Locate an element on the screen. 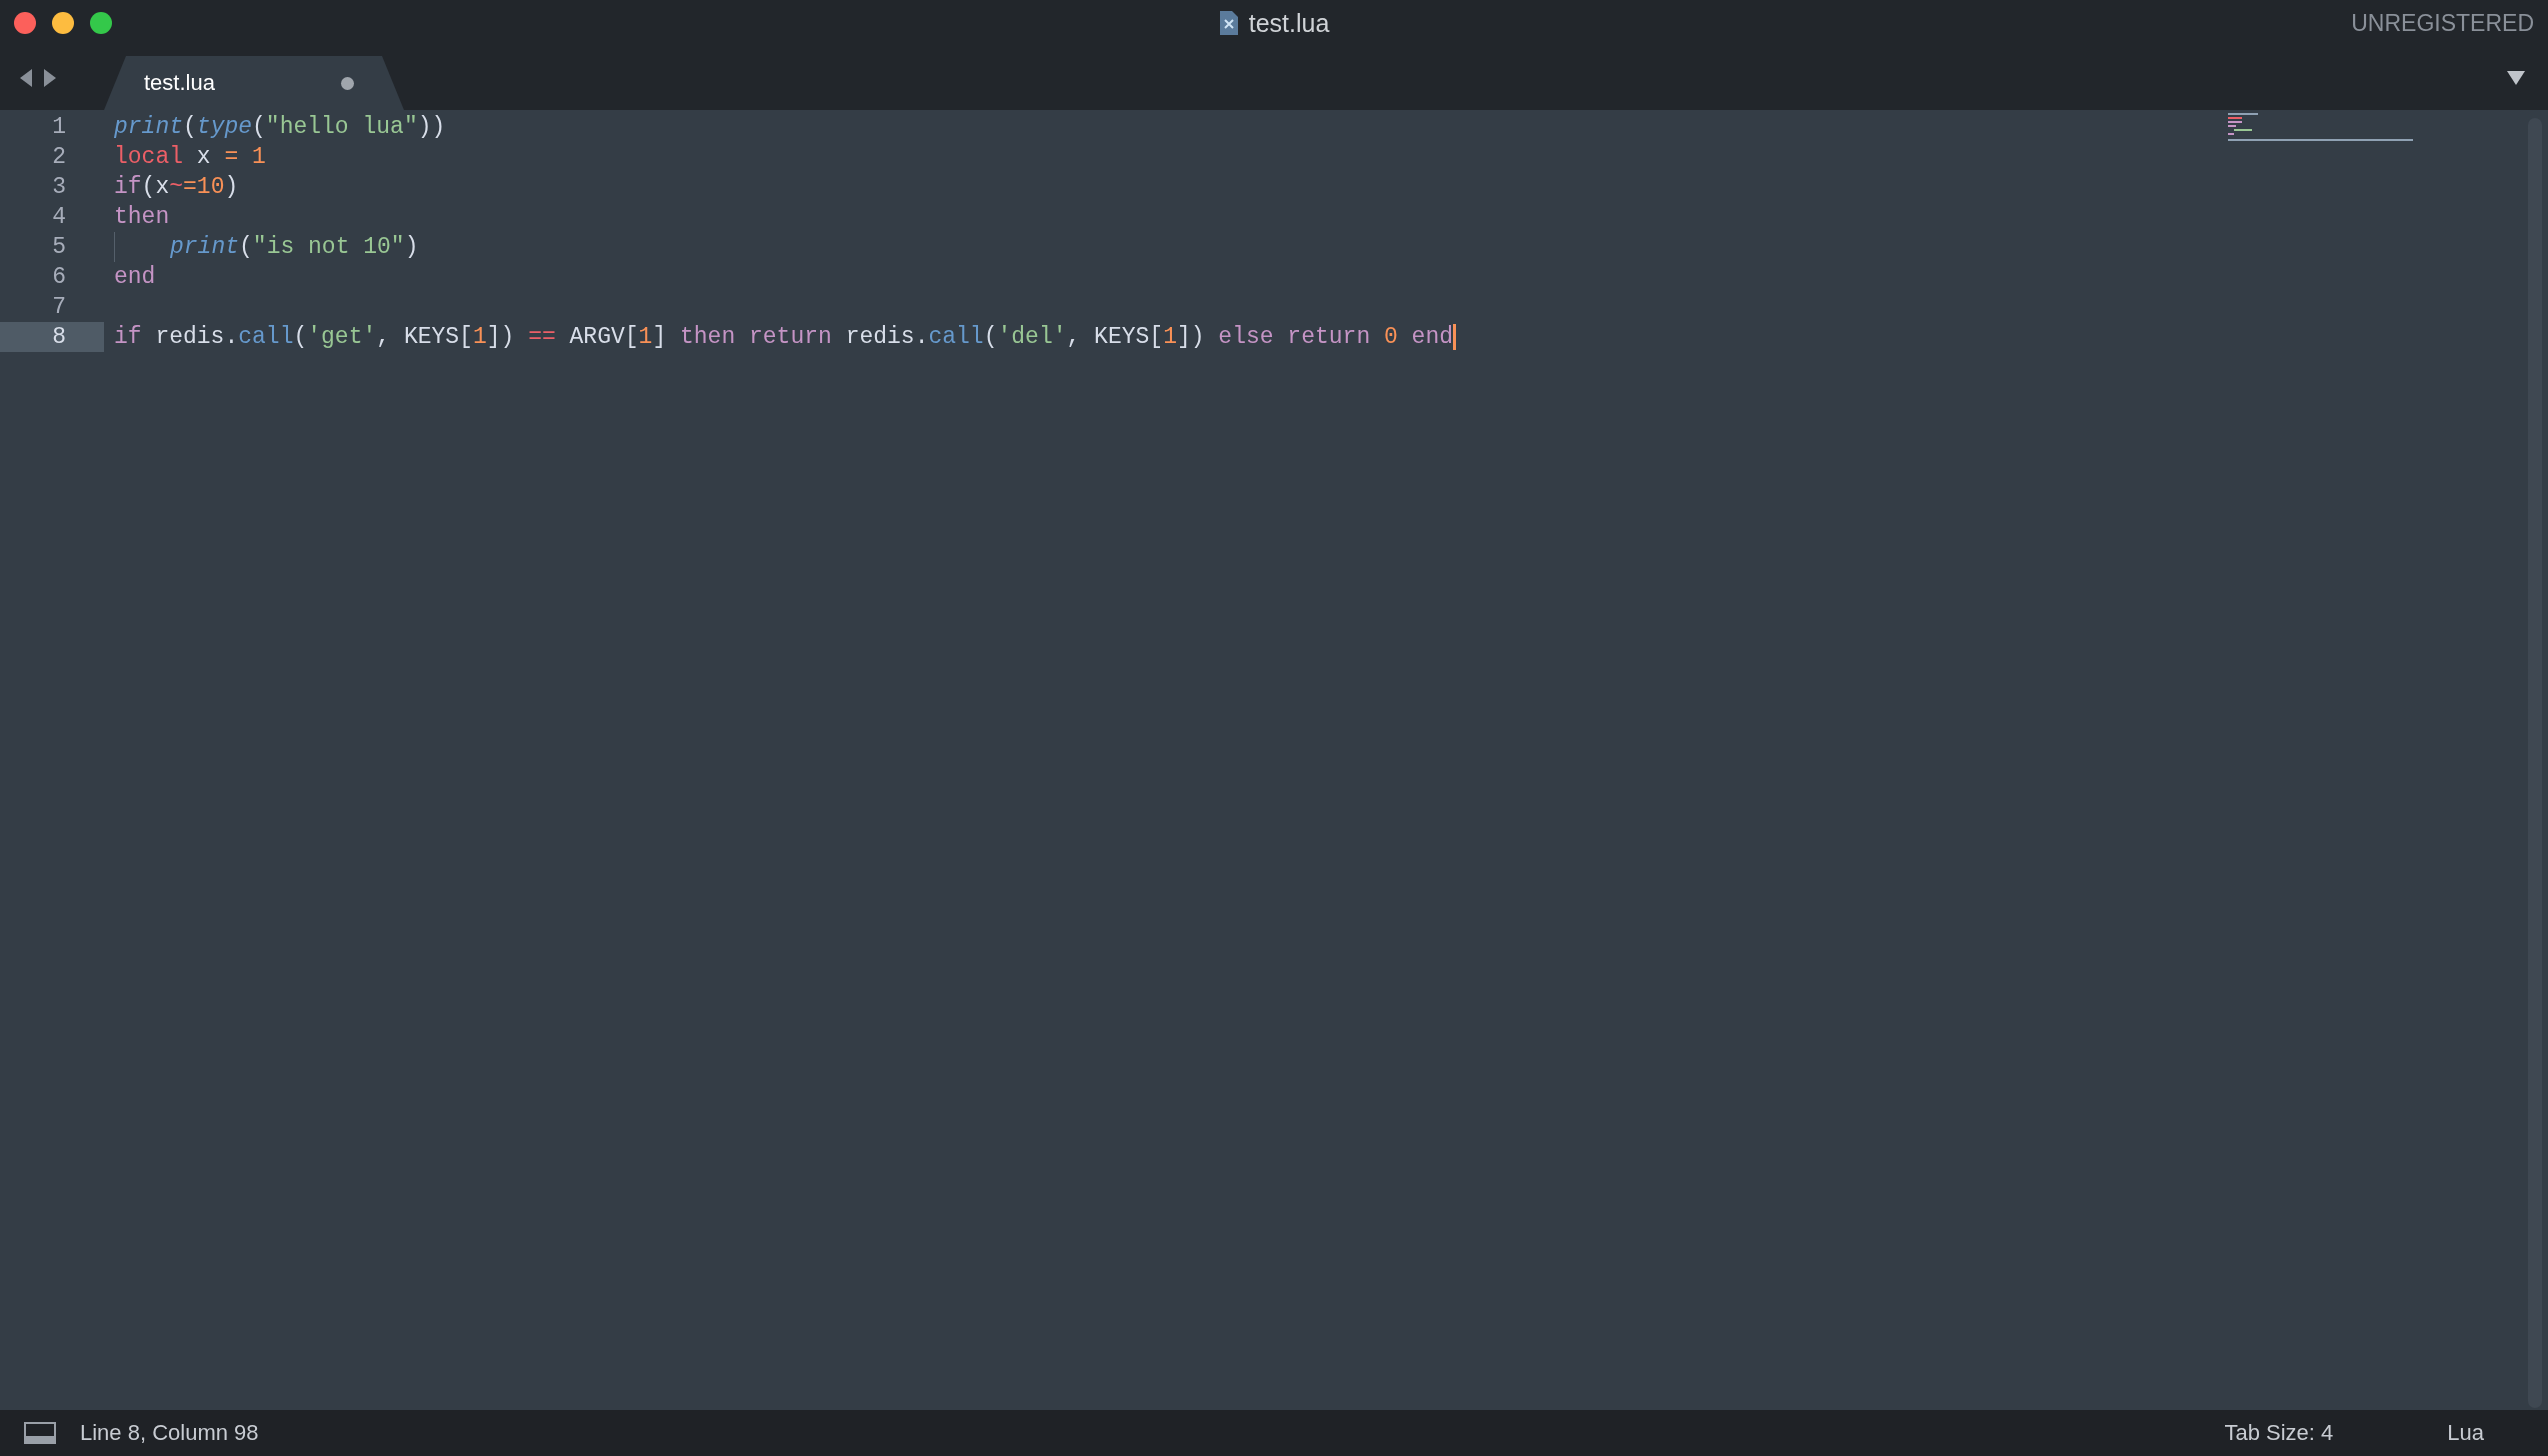 This screenshot has width=2548, height=1456. registration-status: UNREGISTERED is located at coordinates (2442, 23).